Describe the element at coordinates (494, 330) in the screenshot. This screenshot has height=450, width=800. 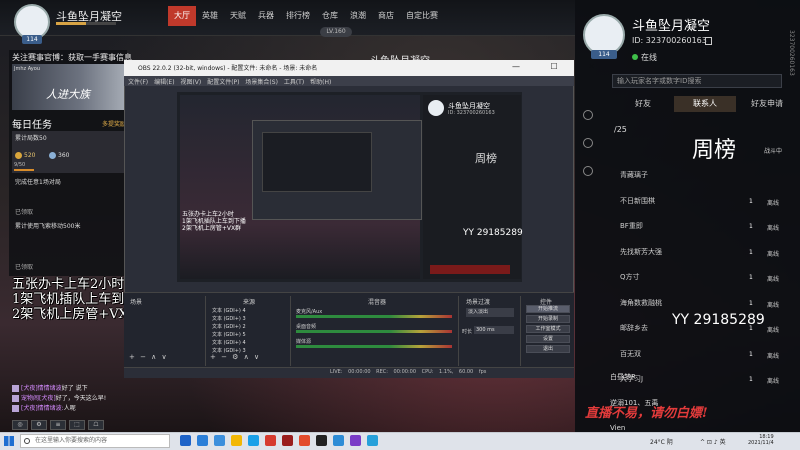
I see `duration-input: 300 ms` at that location.